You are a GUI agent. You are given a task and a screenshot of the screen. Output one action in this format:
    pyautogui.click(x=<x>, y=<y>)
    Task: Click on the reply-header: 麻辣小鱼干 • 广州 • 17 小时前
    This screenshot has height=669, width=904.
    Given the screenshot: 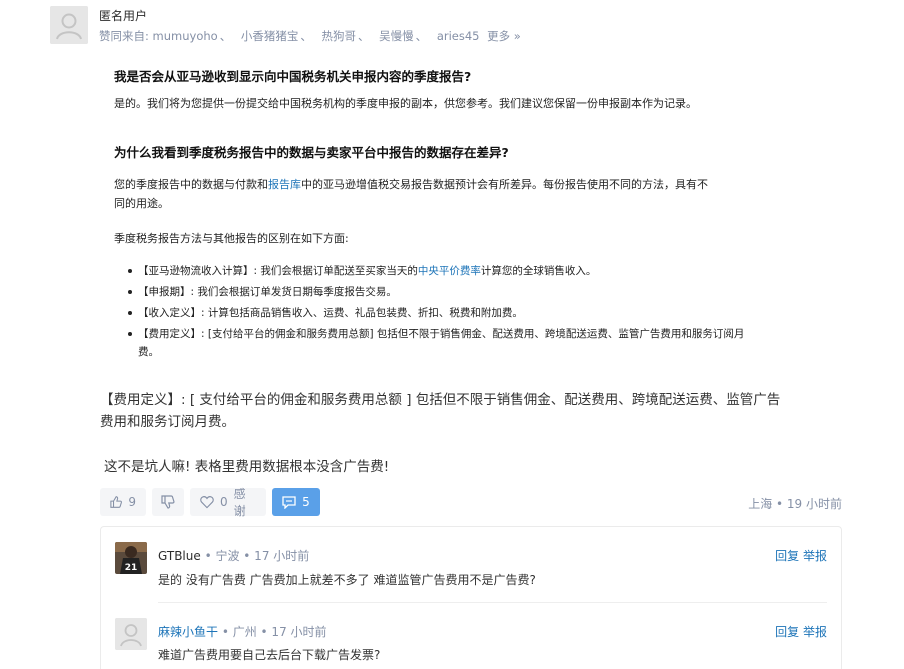 What is the action you would take?
    pyautogui.click(x=242, y=631)
    